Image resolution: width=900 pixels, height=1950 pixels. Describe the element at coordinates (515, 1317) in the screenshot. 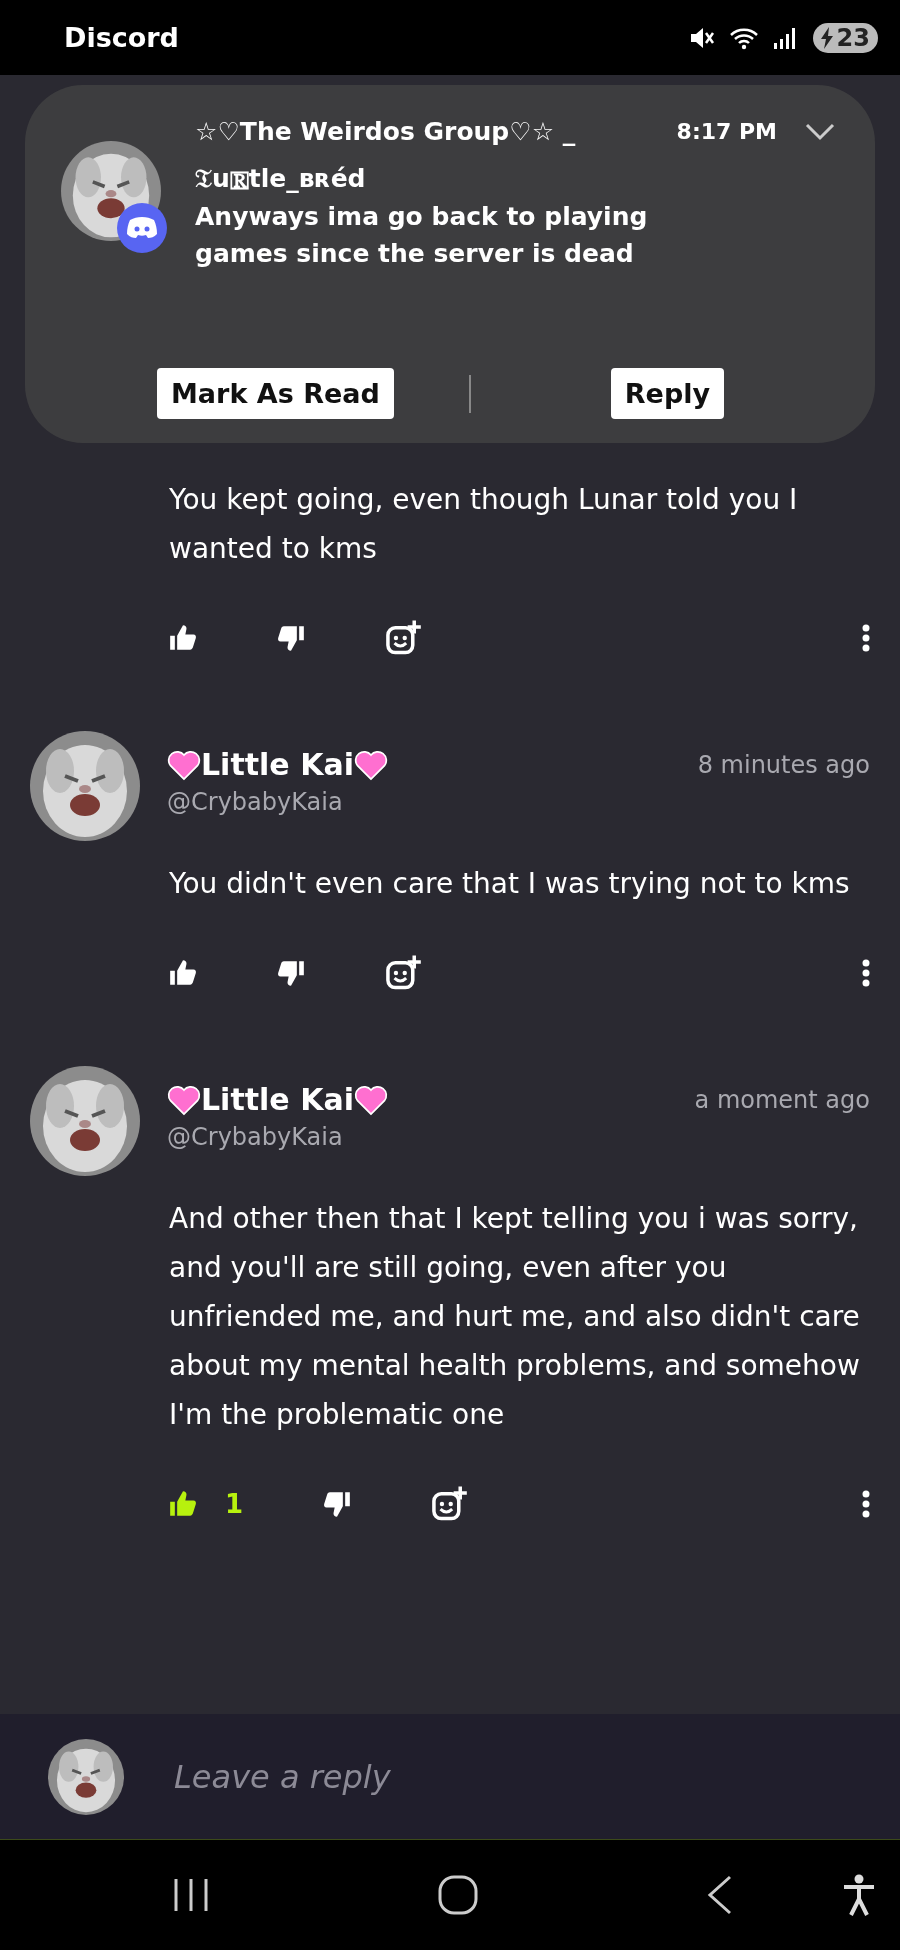

I see `comment-text: And other then that I kept telling you i was sorry, and you'll are still going, even after you unfriended me, and hurt me, and also didn't care about my mental health problems, and somehow I'm the problematic one` at that location.